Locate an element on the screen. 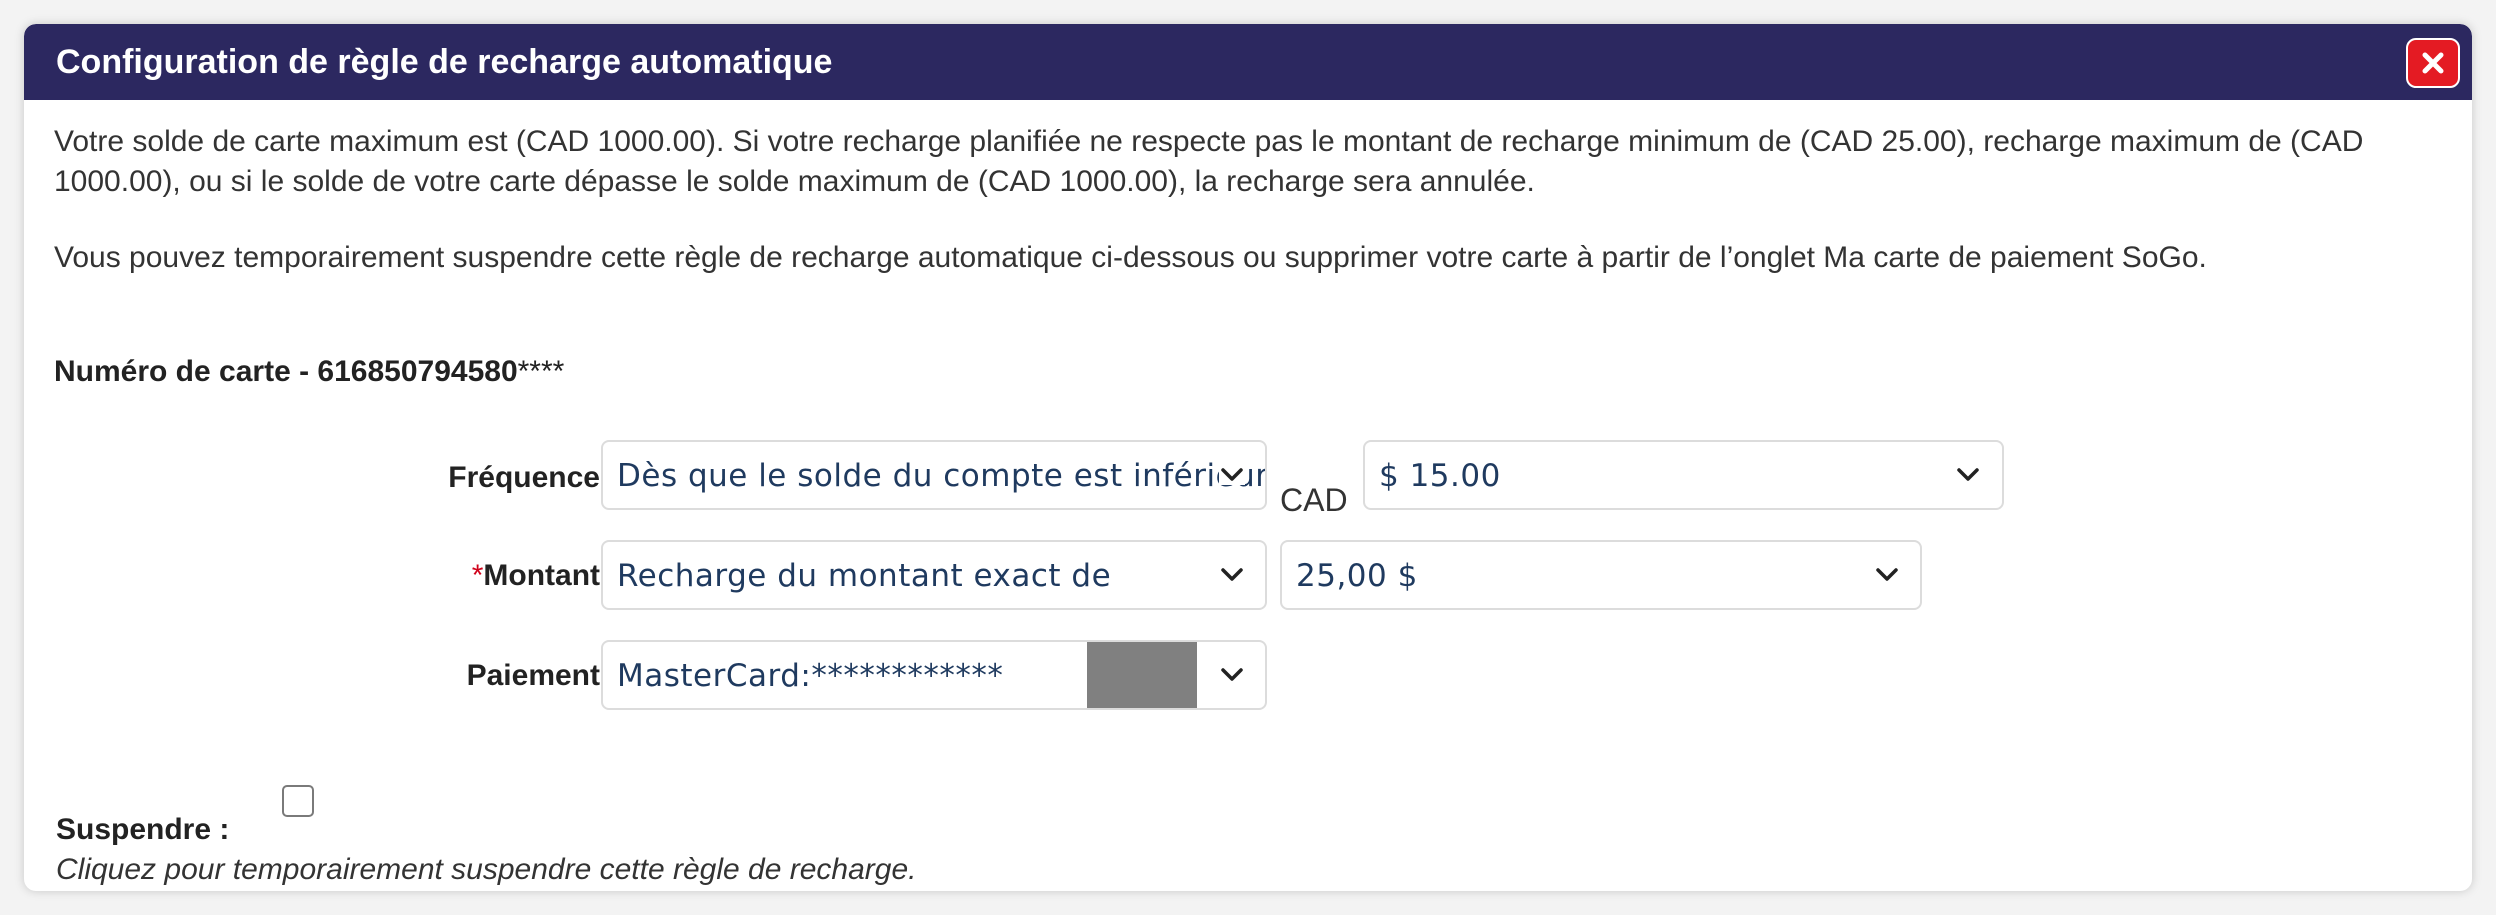  amount-type-select-value: Recharge du montant exact de is located at coordinates (864, 576).